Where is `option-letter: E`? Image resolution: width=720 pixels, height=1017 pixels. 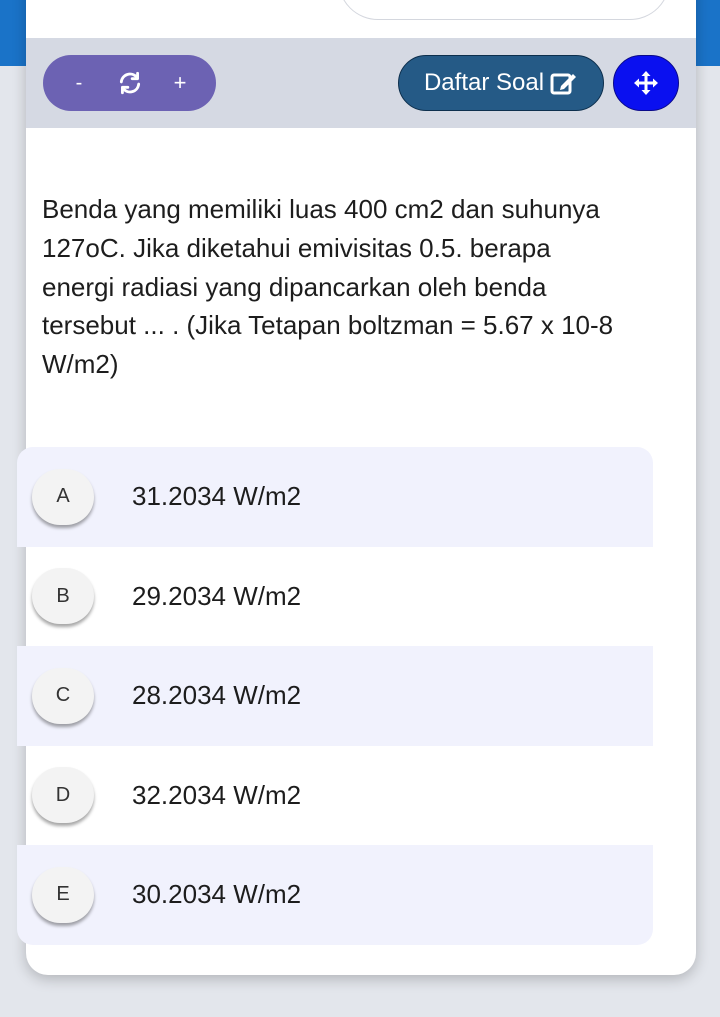 option-letter: E is located at coordinates (63, 894).